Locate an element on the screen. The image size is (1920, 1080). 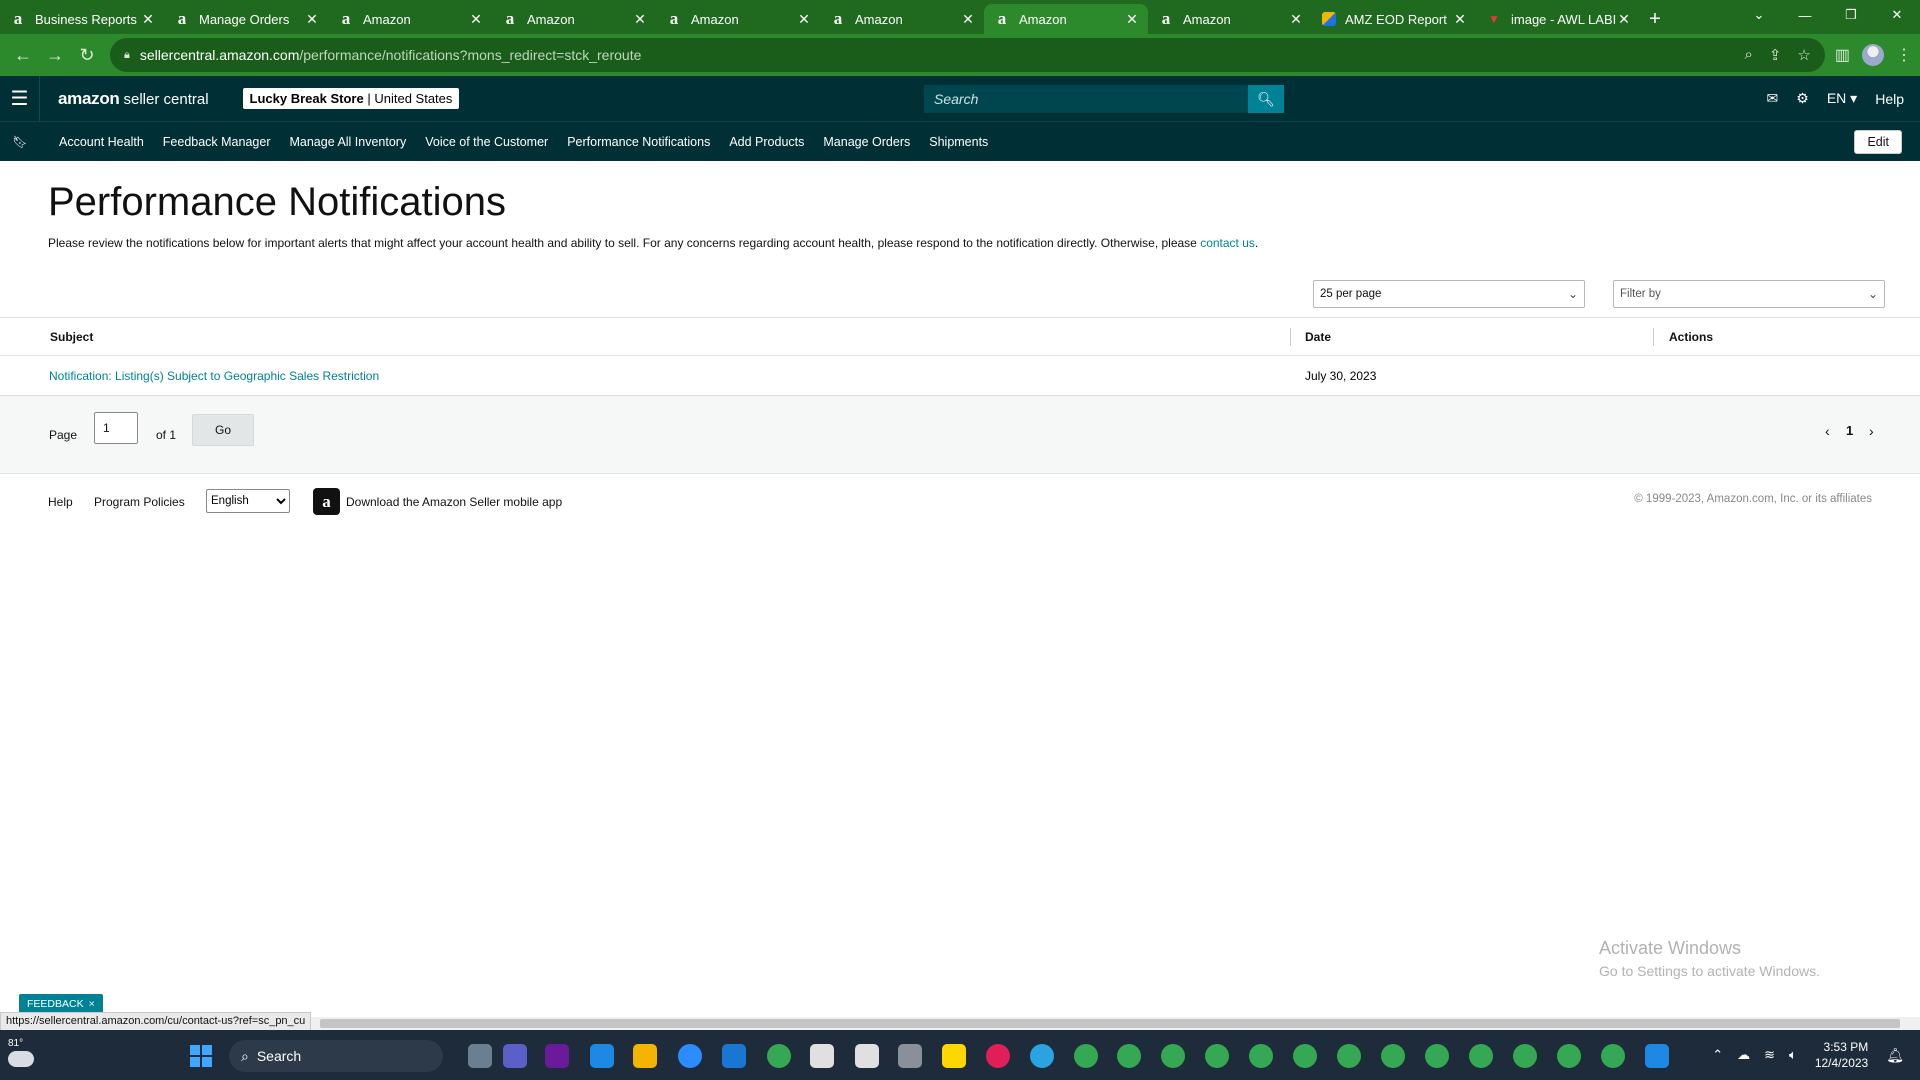
program-policies-link: Program Policies is located at coordinates (139, 502).